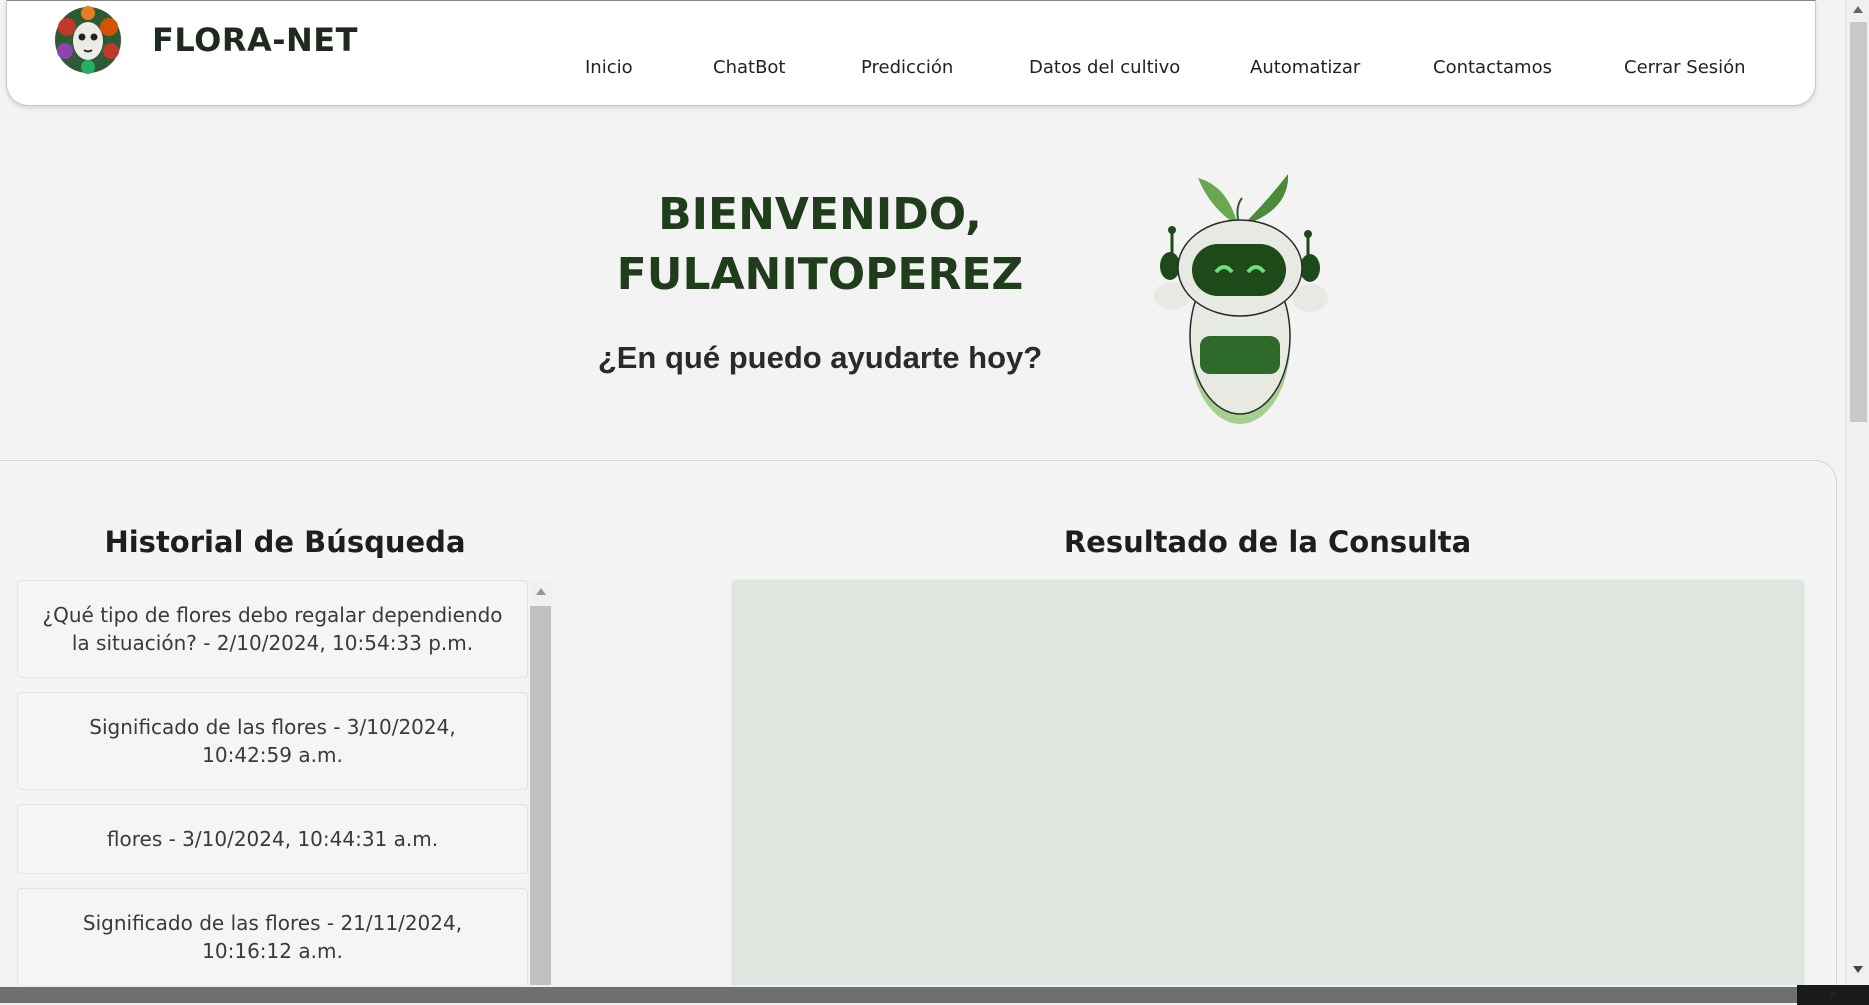 This screenshot has width=1869, height=1005. I want to click on welcome-subtitle: ¿En qué puedo ayudarte hoy?, so click(820, 357).